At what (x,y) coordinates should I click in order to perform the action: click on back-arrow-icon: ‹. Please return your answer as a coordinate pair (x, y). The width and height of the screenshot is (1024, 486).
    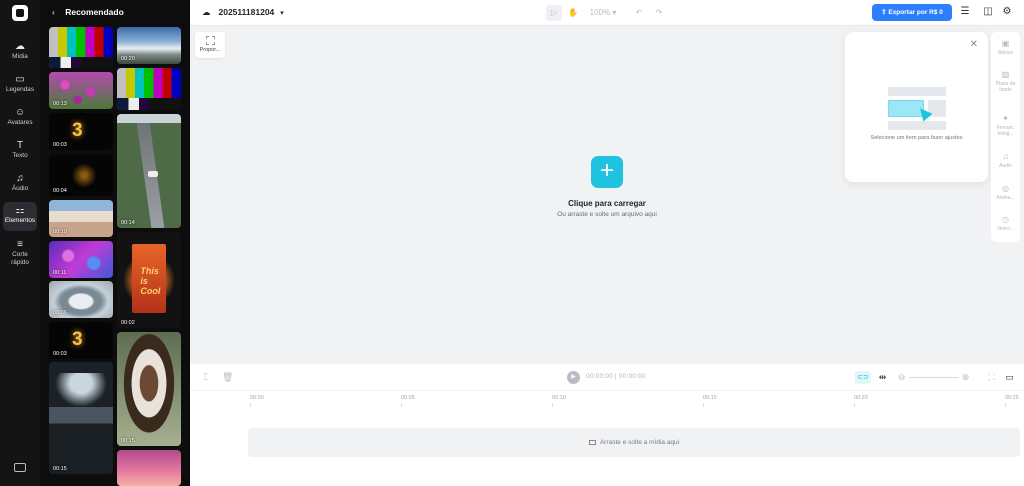
    Looking at the image, I should click on (53, 12).